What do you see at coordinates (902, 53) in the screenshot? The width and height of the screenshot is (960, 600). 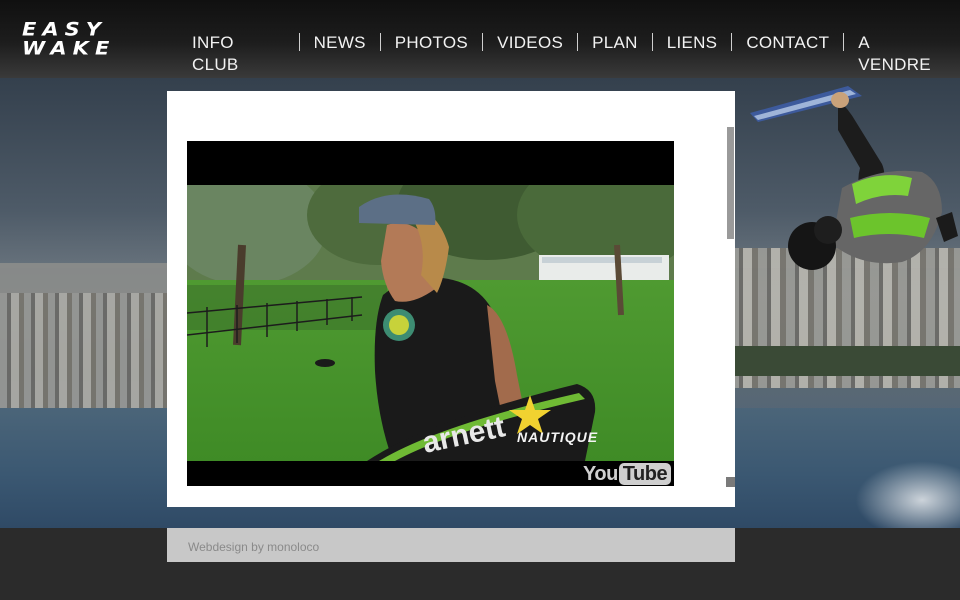 I see `nav-a-vendre: A VENDRE` at bounding box center [902, 53].